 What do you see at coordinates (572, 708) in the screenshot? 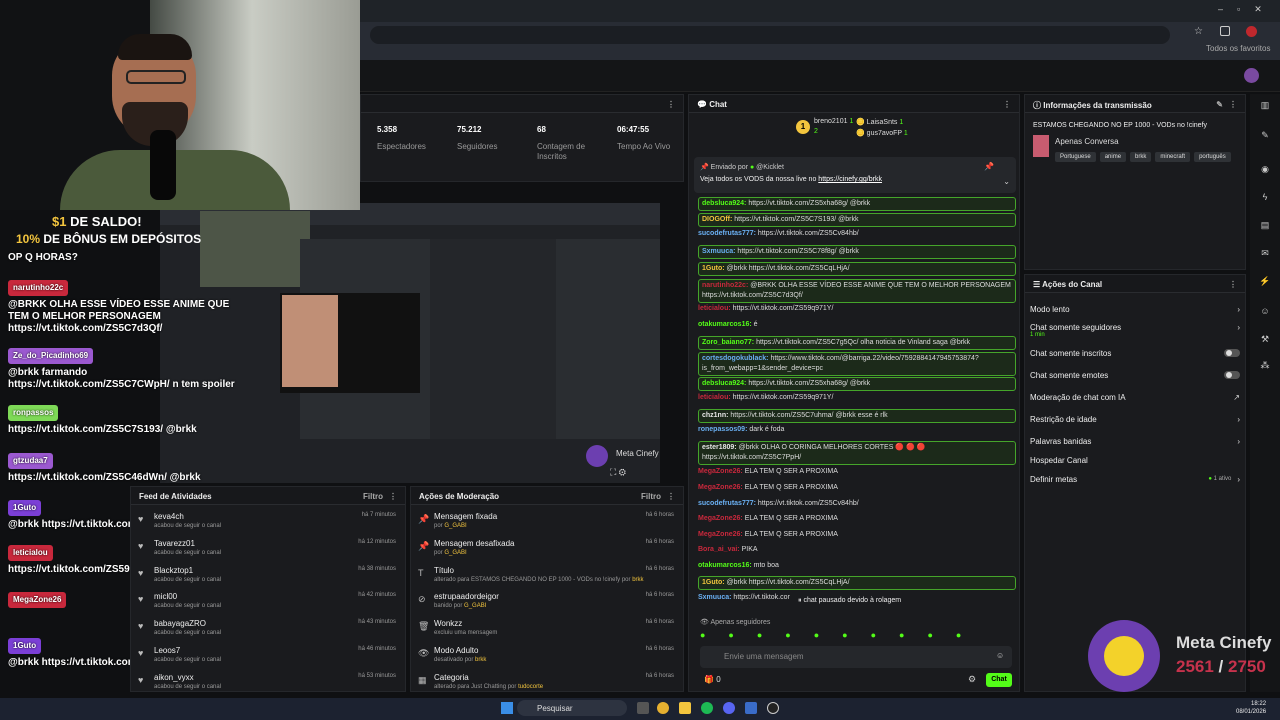
I see `taskbar-search: Pesquisar` at bounding box center [572, 708].